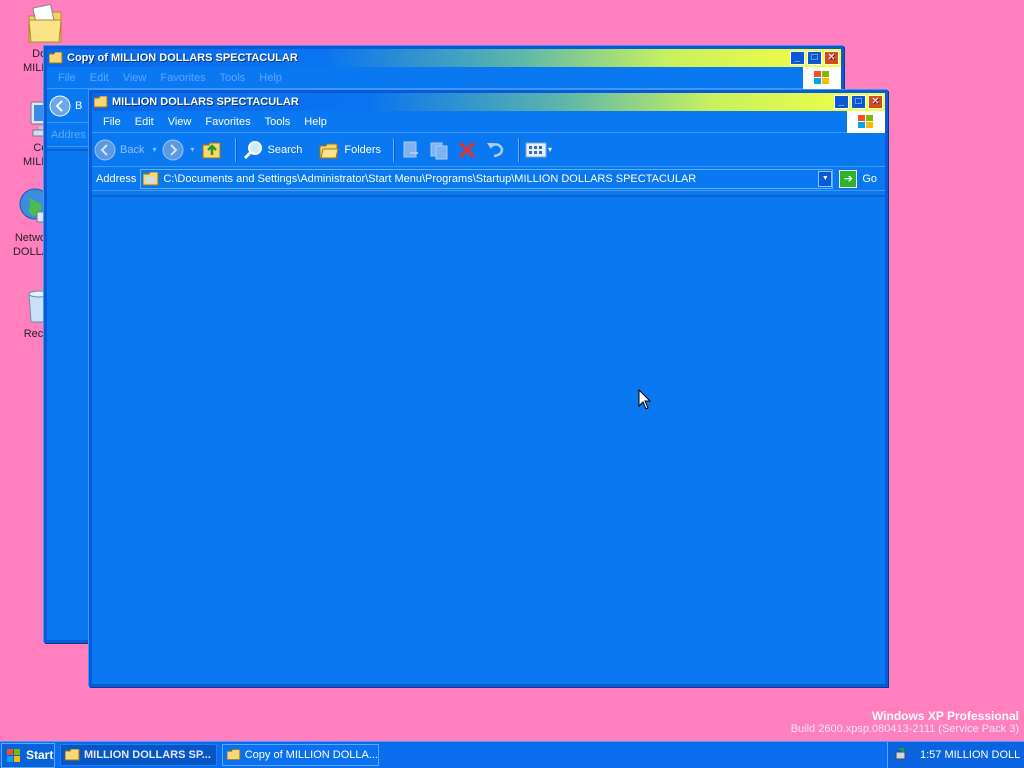 Image resolution: width=1024 pixels, height=768 pixels. I want to click on search-label: Search, so click(285, 149).